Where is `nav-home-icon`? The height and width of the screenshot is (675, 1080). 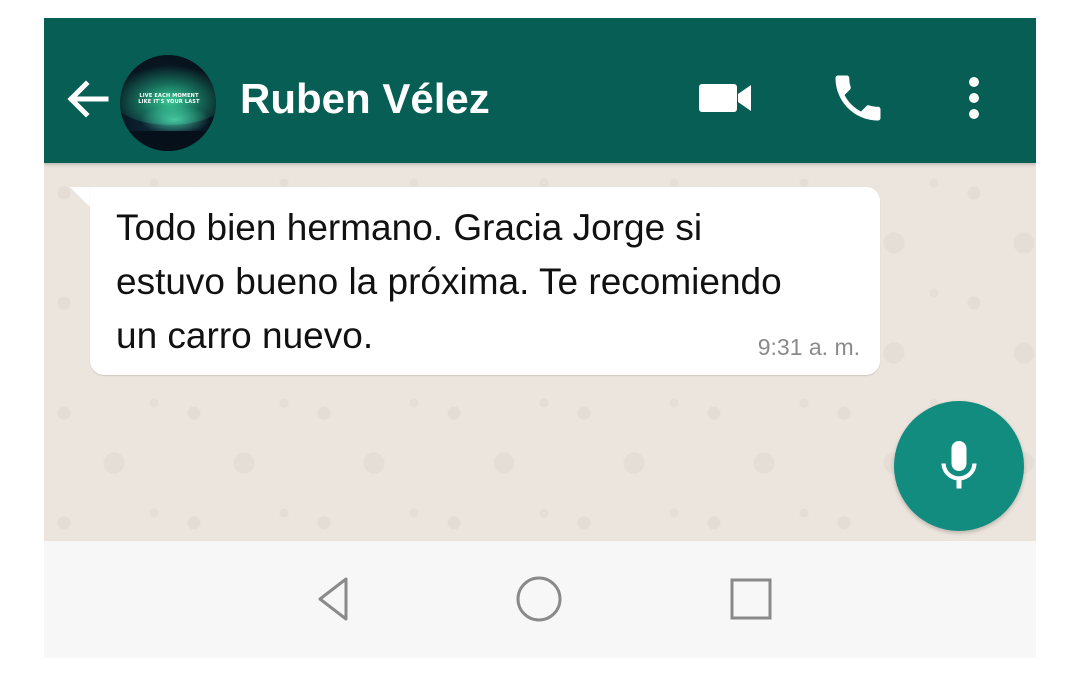 nav-home-icon is located at coordinates (539, 599).